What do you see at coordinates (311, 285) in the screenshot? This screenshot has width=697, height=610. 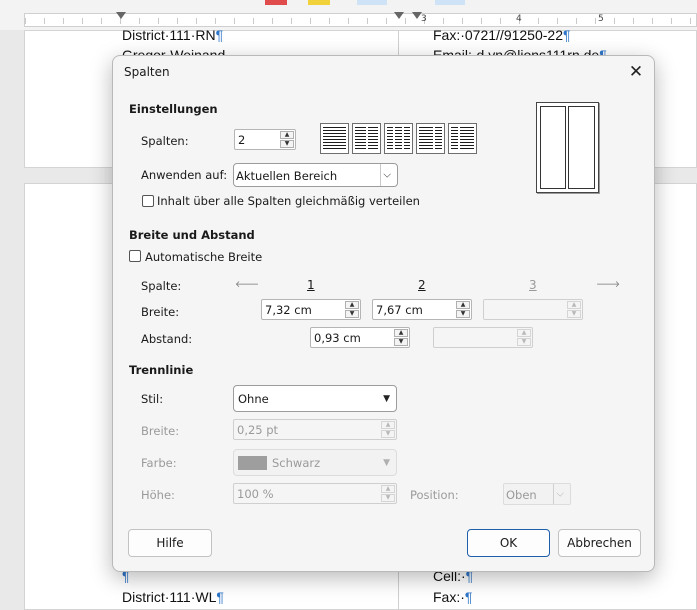 I see `column-number: 1` at bounding box center [311, 285].